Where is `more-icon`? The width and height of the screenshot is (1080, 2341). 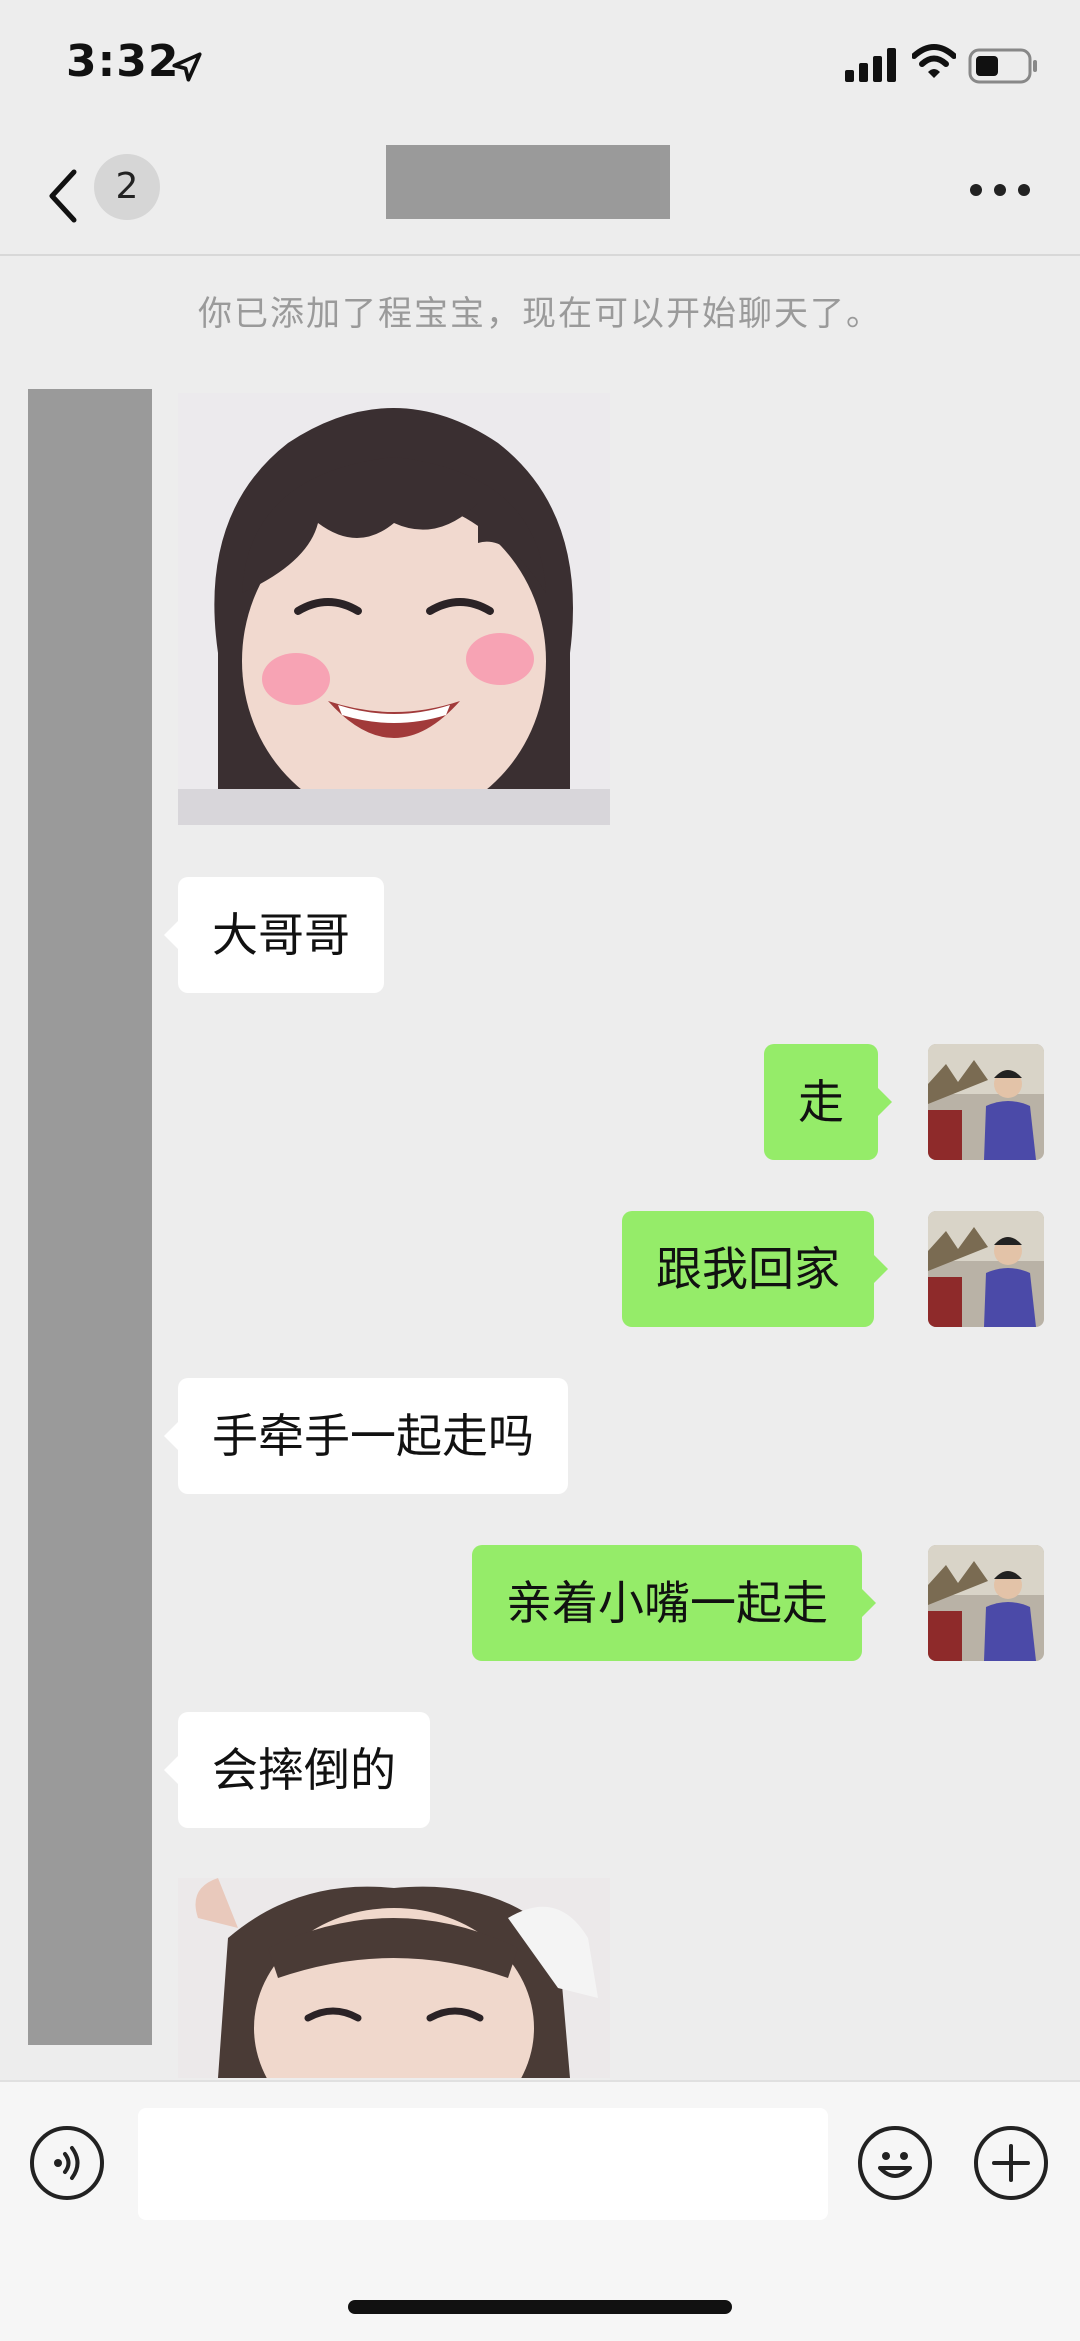 more-icon is located at coordinates (1000, 190).